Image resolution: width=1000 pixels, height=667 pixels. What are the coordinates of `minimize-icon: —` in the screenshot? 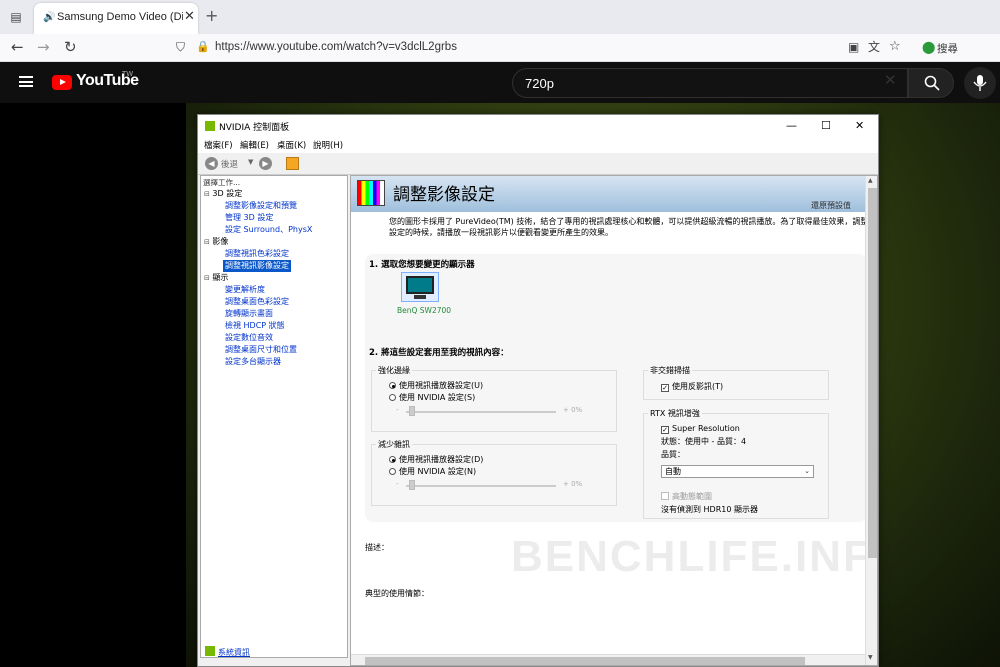 It's located at (791, 125).